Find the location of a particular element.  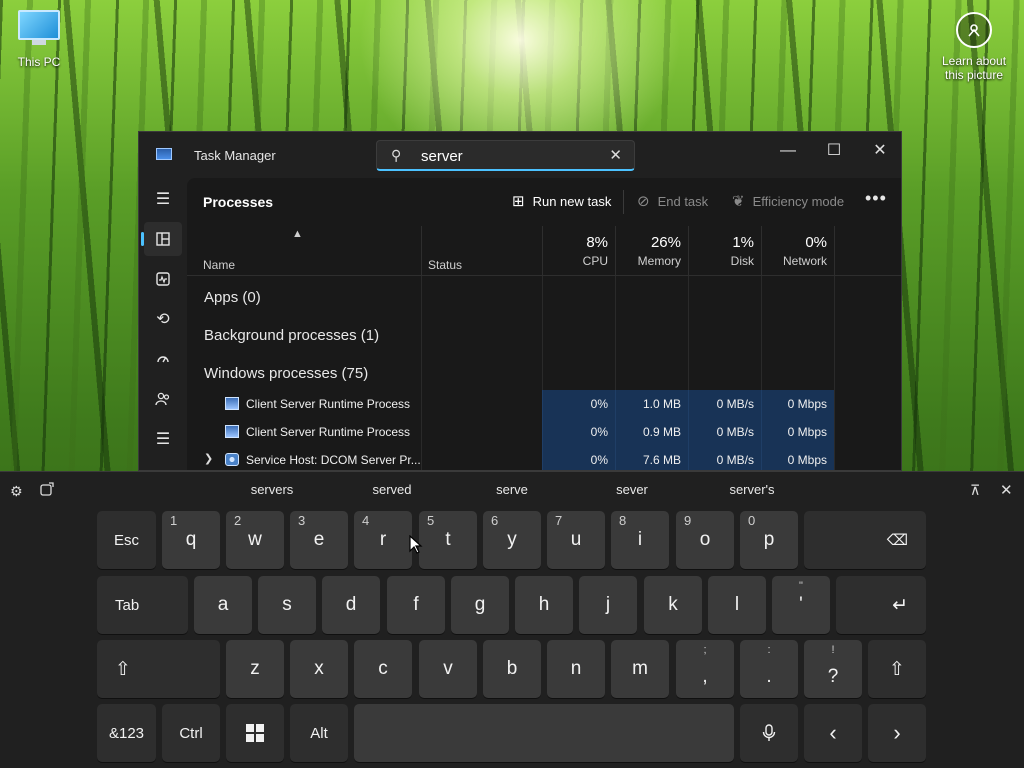

key-symbols: &123 is located at coordinates (126, 733).